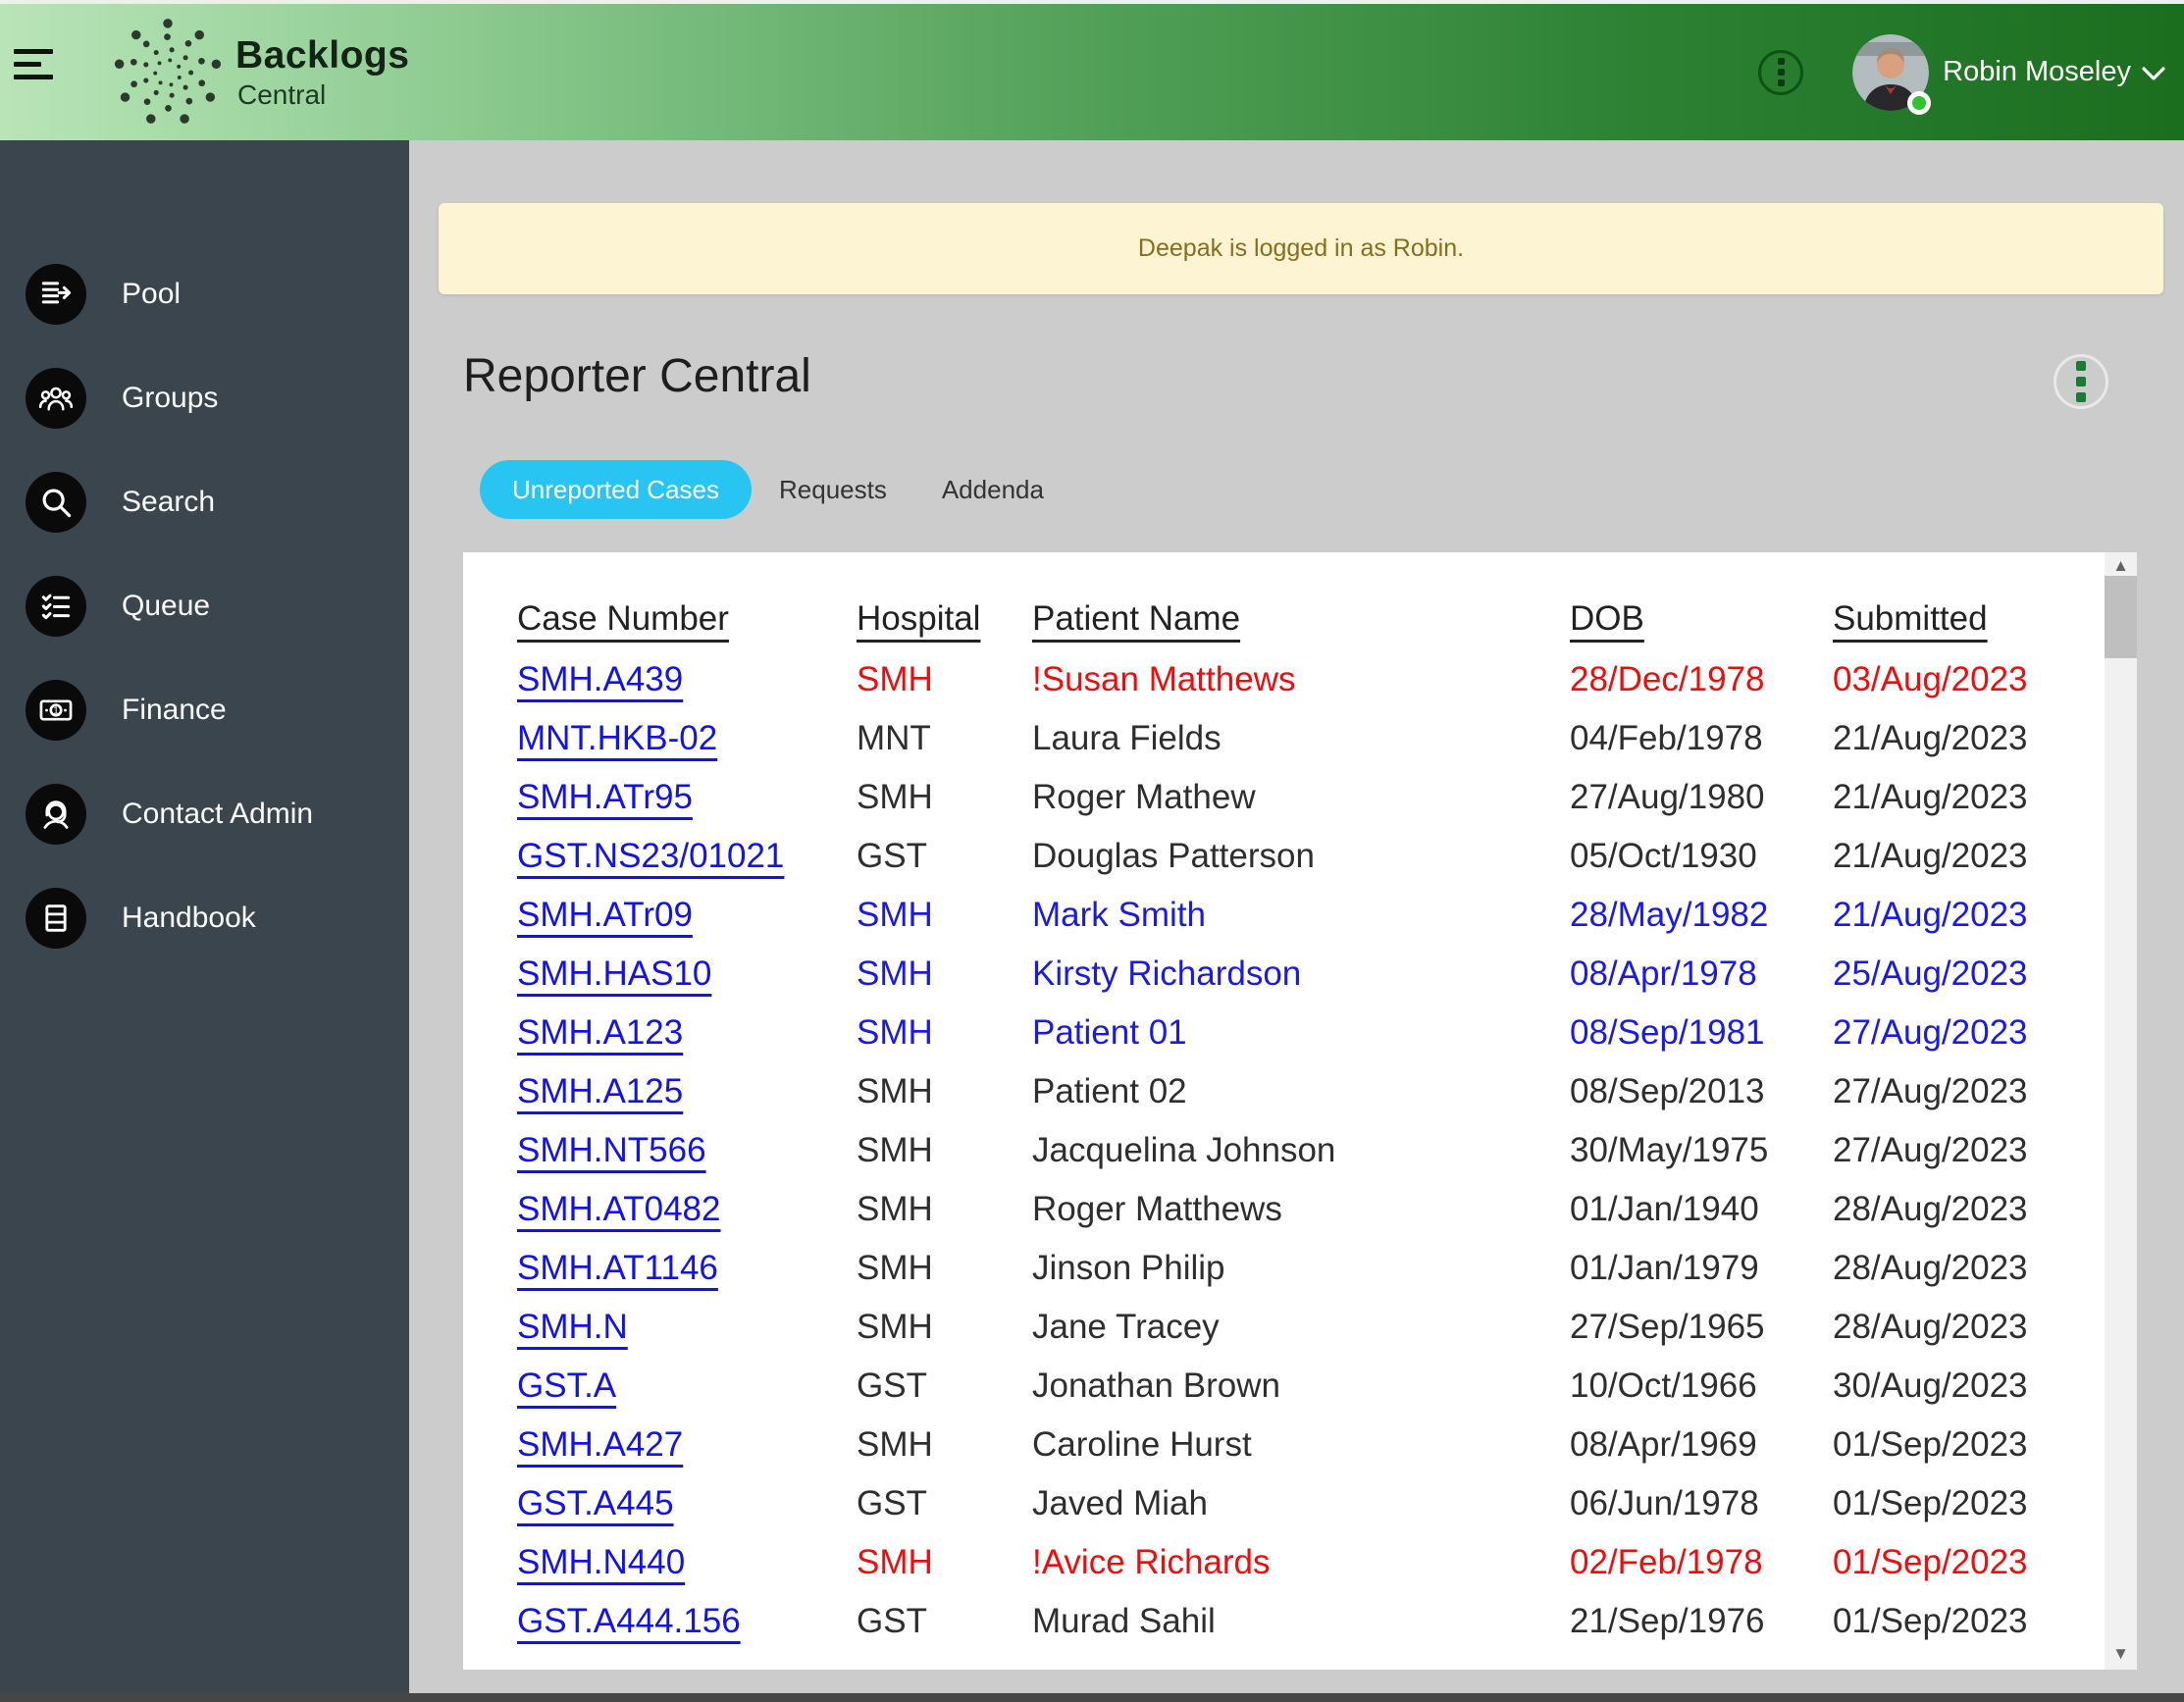 The image size is (2184, 1702). What do you see at coordinates (944, 619) in the screenshot?
I see `col-hospital: Hospital` at bounding box center [944, 619].